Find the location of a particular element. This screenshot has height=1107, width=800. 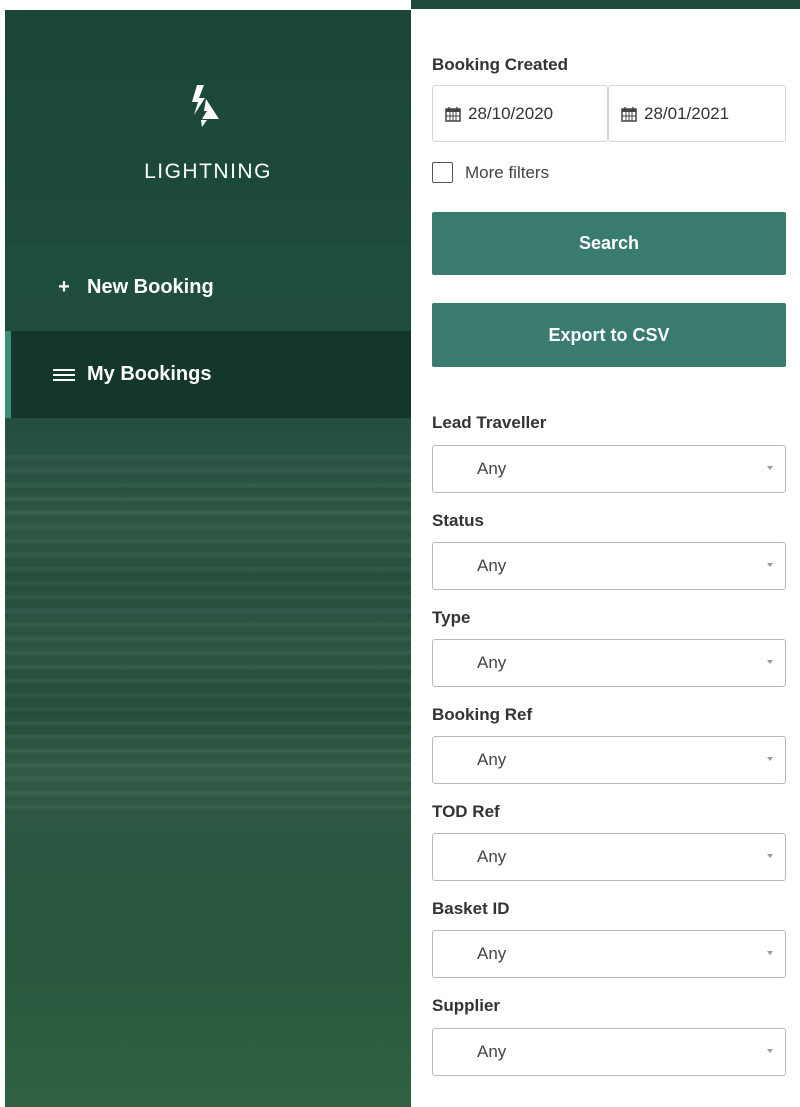

nav-new-booking-label: New Booking is located at coordinates (150, 287).